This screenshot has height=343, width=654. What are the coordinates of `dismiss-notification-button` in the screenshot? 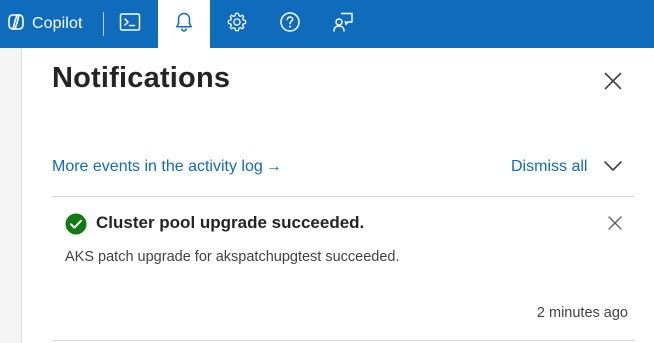 It's located at (615, 225).